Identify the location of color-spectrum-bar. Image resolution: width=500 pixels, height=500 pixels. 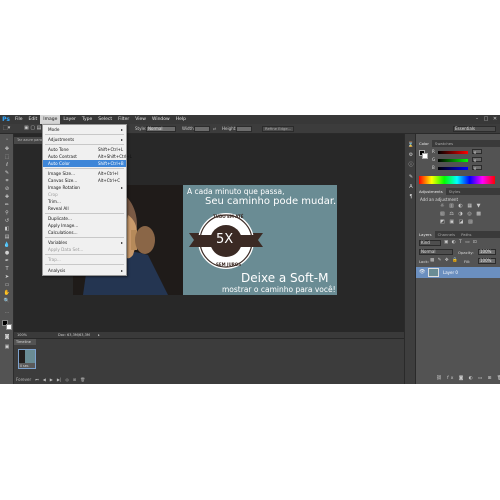
(457, 180).